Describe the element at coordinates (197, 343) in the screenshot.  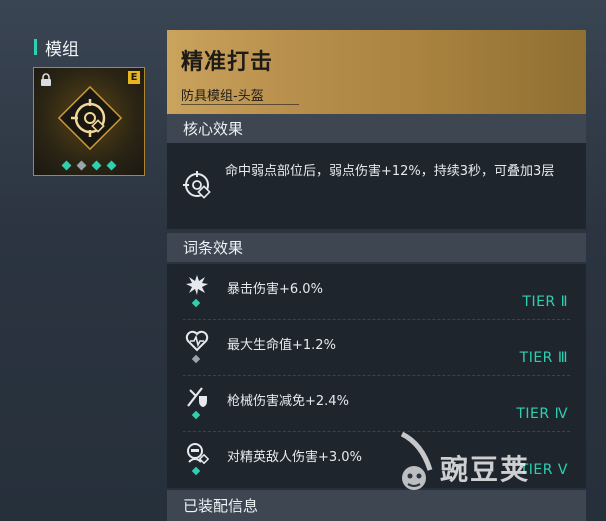
I see `heart-pulse-icon` at that location.